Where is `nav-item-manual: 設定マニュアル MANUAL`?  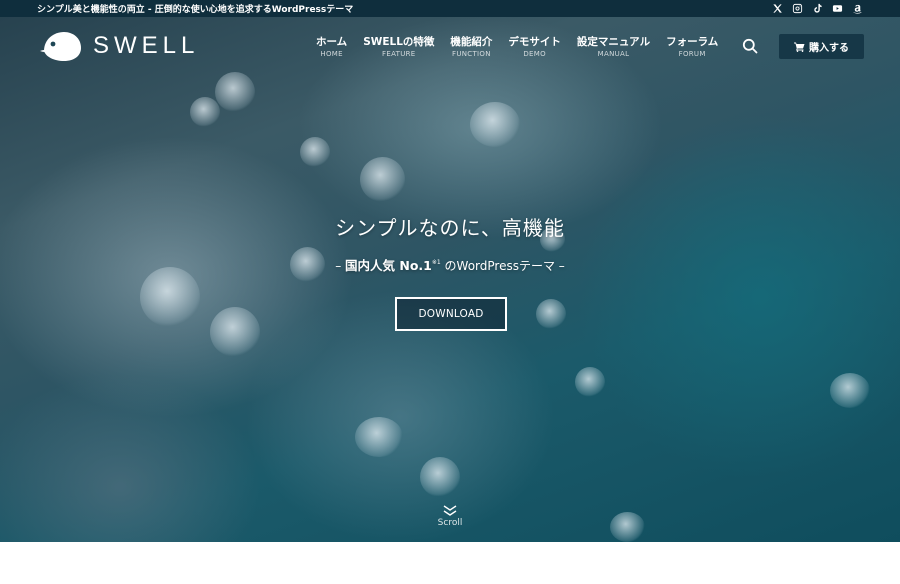 nav-item-manual: 設定マニュアル MANUAL is located at coordinates (613, 47).